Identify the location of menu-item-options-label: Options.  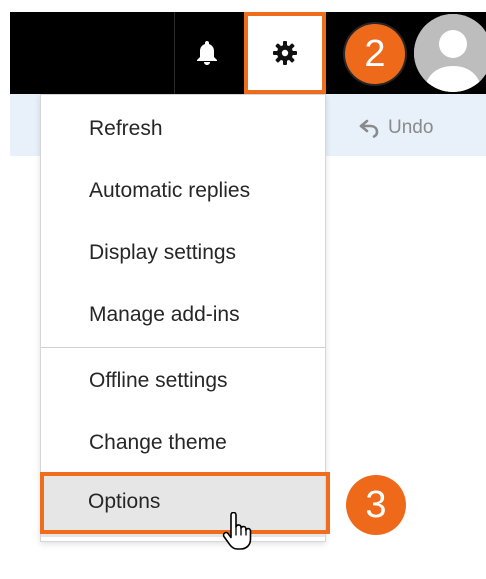
(124, 501).